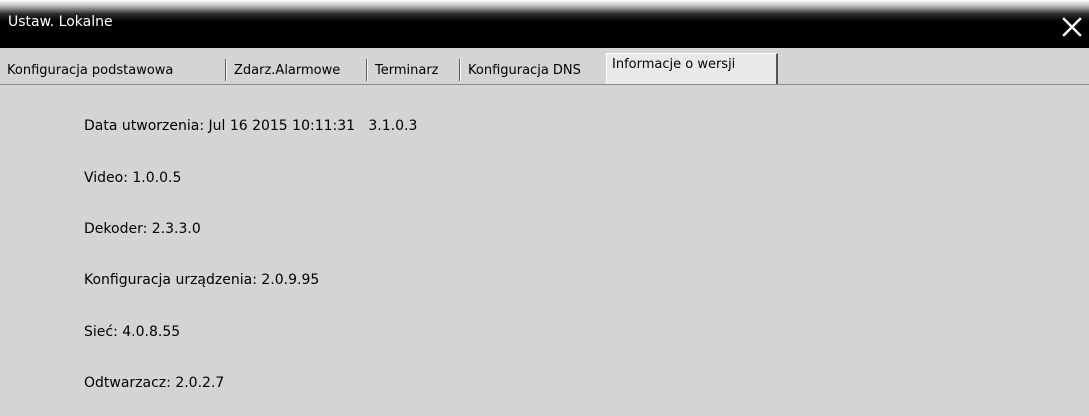  What do you see at coordinates (287, 70) in the screenshot?
I see `tab-alarm-events: Zdarz.Alarmowe` at bounding box center [287, 70].